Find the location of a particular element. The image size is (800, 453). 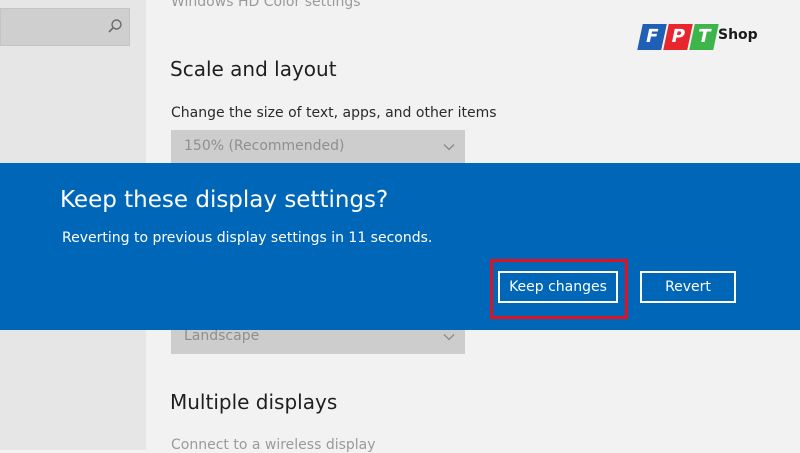

logo-letter-p: P is located at coordinates (678, 37).